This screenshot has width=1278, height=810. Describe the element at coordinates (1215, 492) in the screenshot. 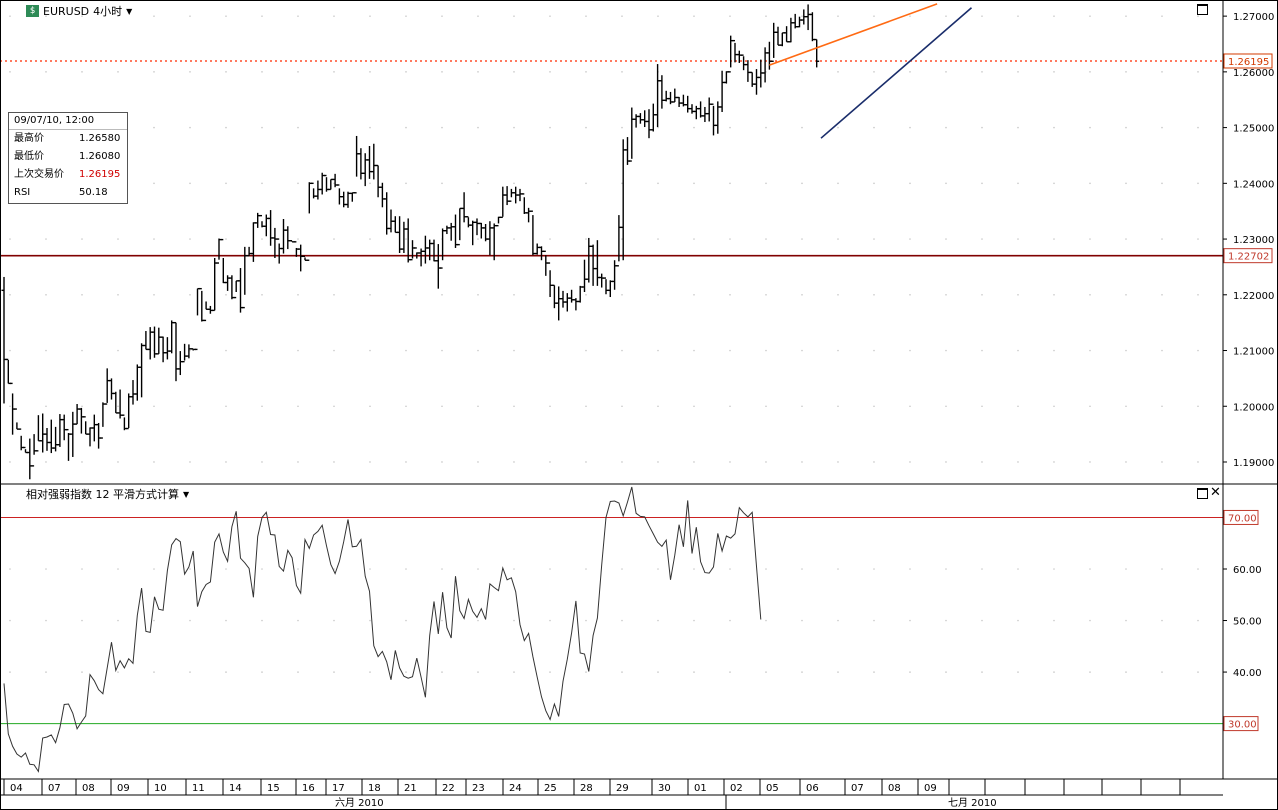

I see `close-icon: ✕` at that location.